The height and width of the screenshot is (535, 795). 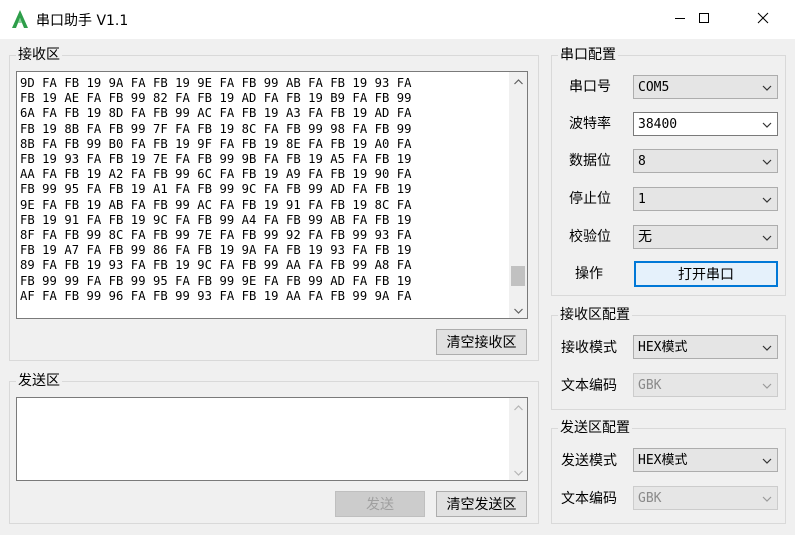 What do you see at coordinates (590, 161) in the screenshot?
I see `databits-label: 数据位` at bounding box center [590, 161].